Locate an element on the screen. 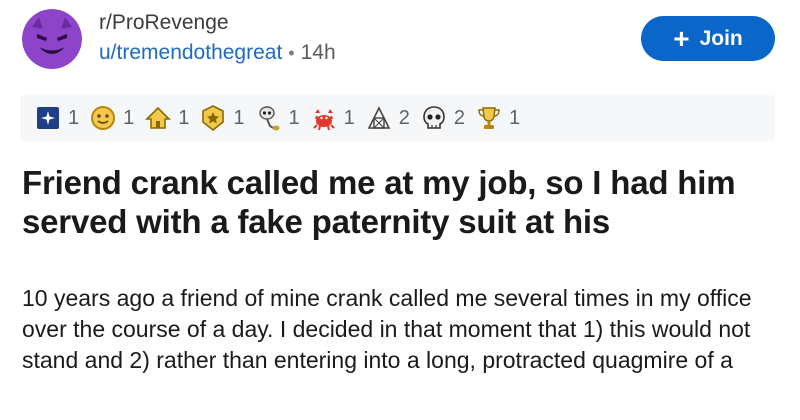  alien-award-icon is located at coordinates (268, 118).